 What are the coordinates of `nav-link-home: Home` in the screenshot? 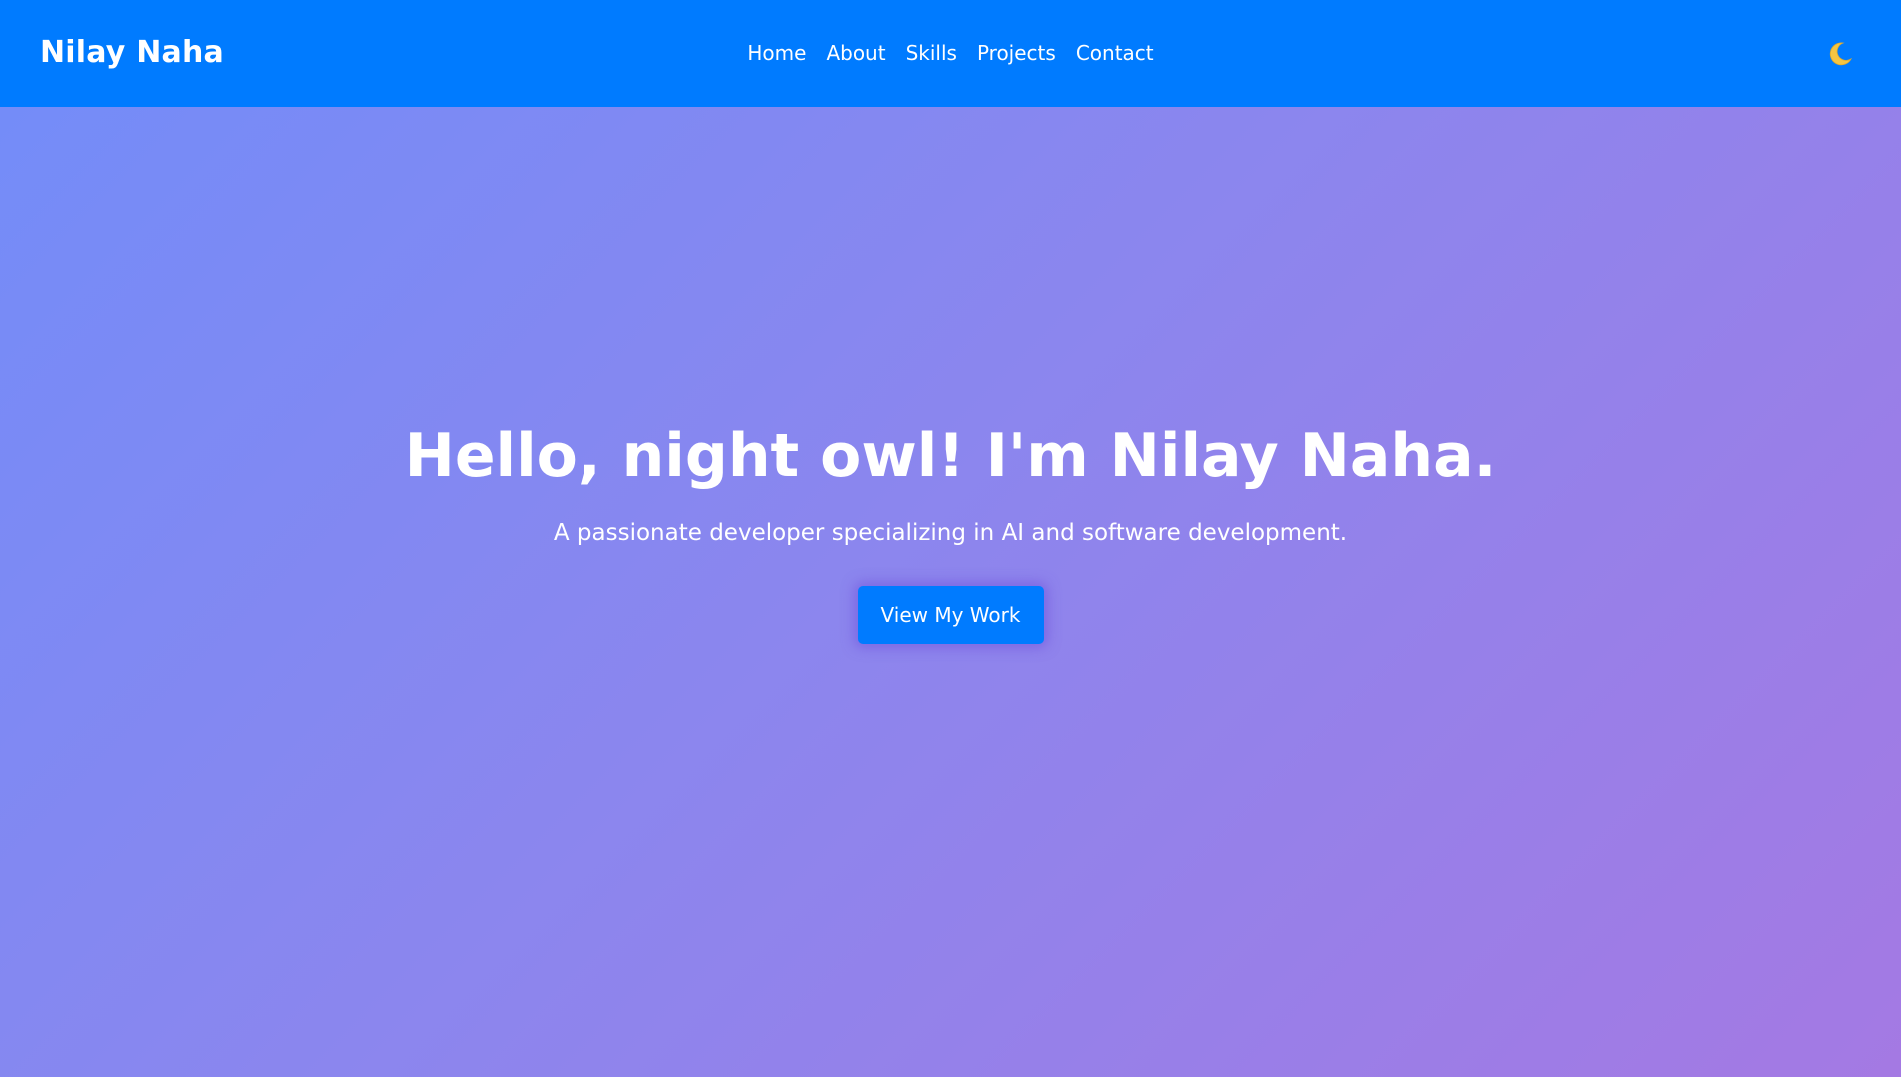 It's located at (776, 53).